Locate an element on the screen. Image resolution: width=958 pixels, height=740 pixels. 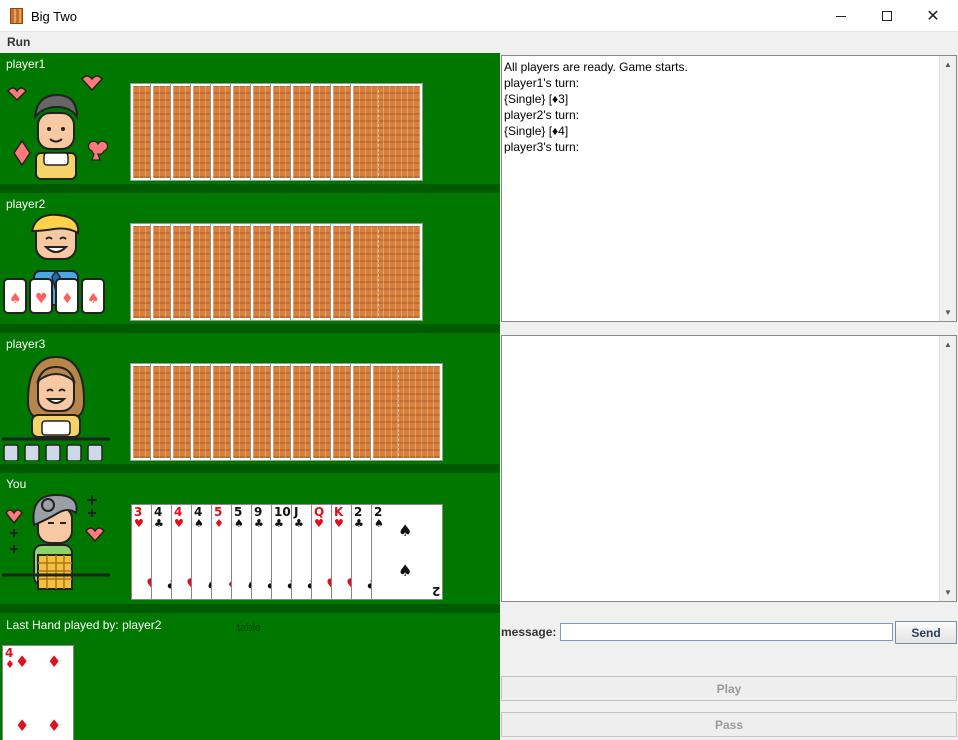
log-line: player3's turn: is located at coordinates (541, 147).